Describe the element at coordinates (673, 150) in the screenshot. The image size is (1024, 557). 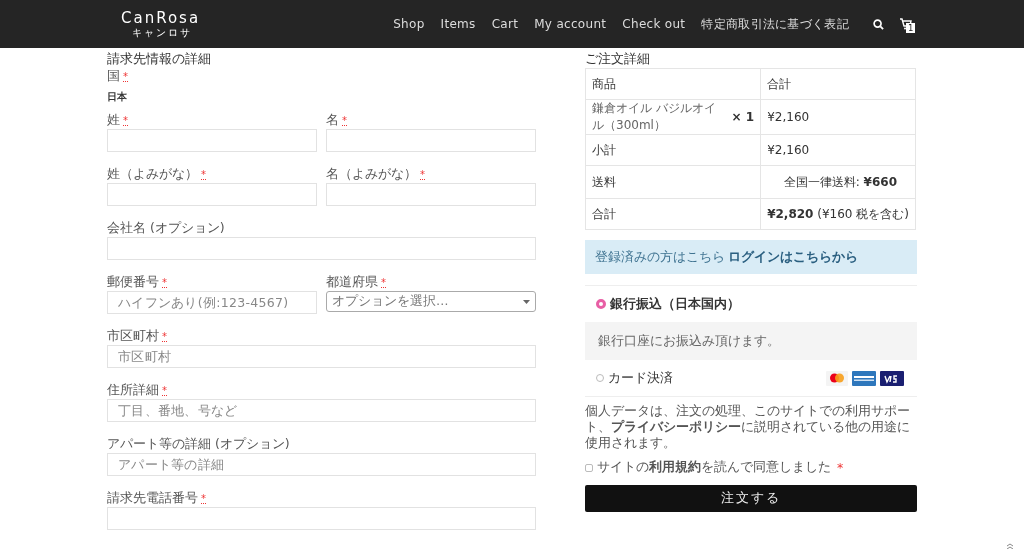
I see `table-cell: 小計` at that location.